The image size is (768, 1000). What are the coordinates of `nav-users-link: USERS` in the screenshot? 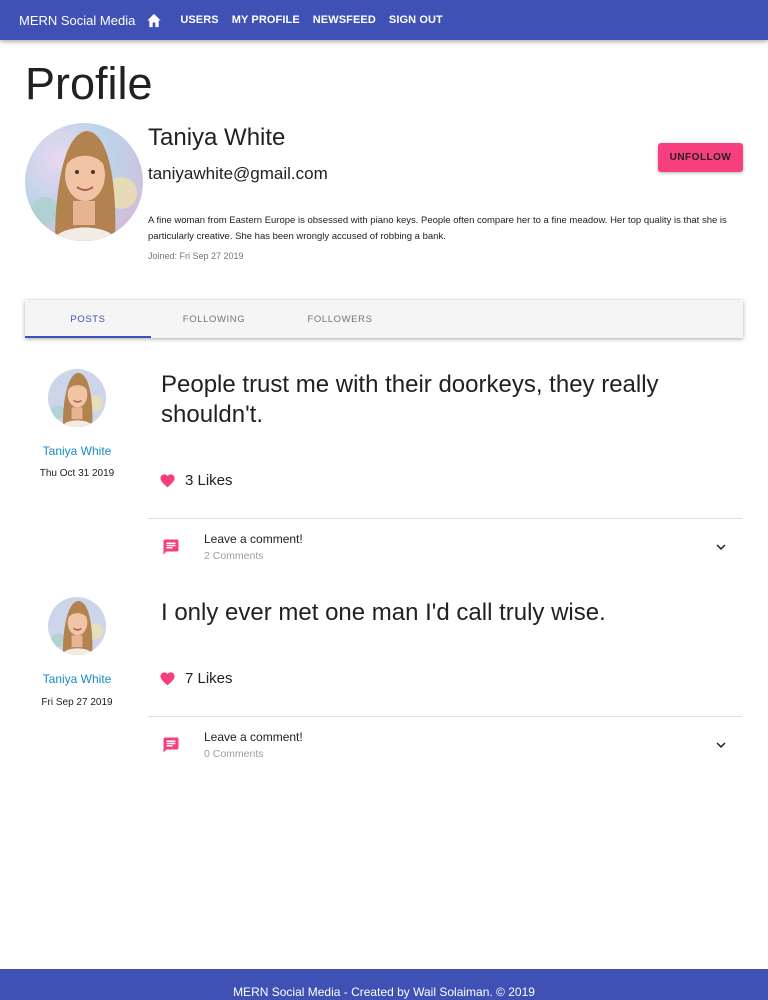 It's located at (199, 20).